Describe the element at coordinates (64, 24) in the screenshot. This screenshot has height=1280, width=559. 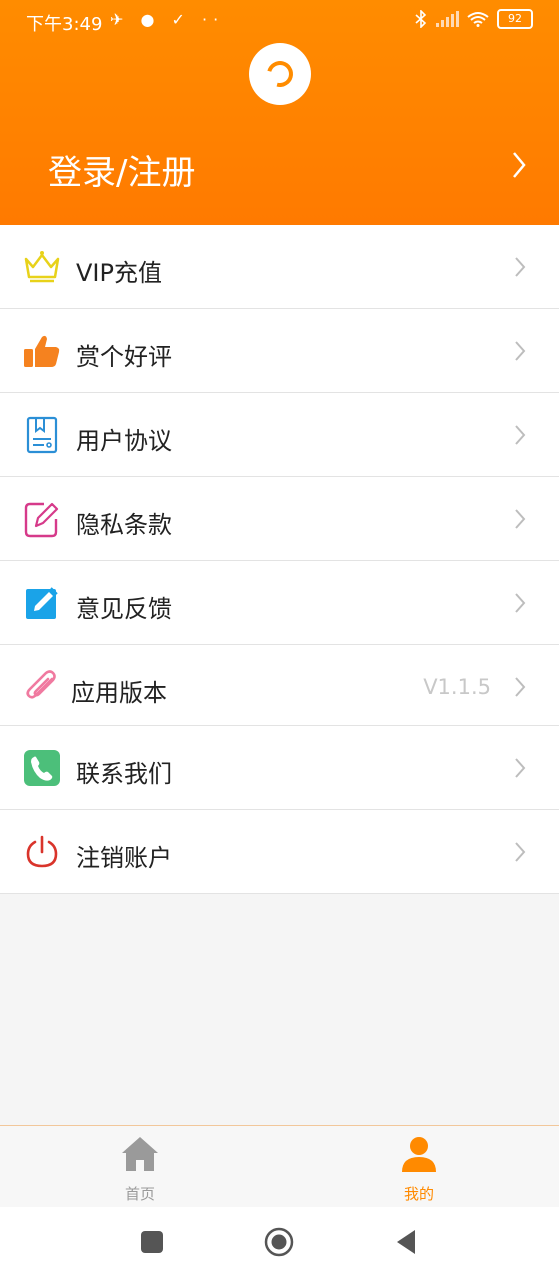
I see `status-time: 下午3:49` at that location.